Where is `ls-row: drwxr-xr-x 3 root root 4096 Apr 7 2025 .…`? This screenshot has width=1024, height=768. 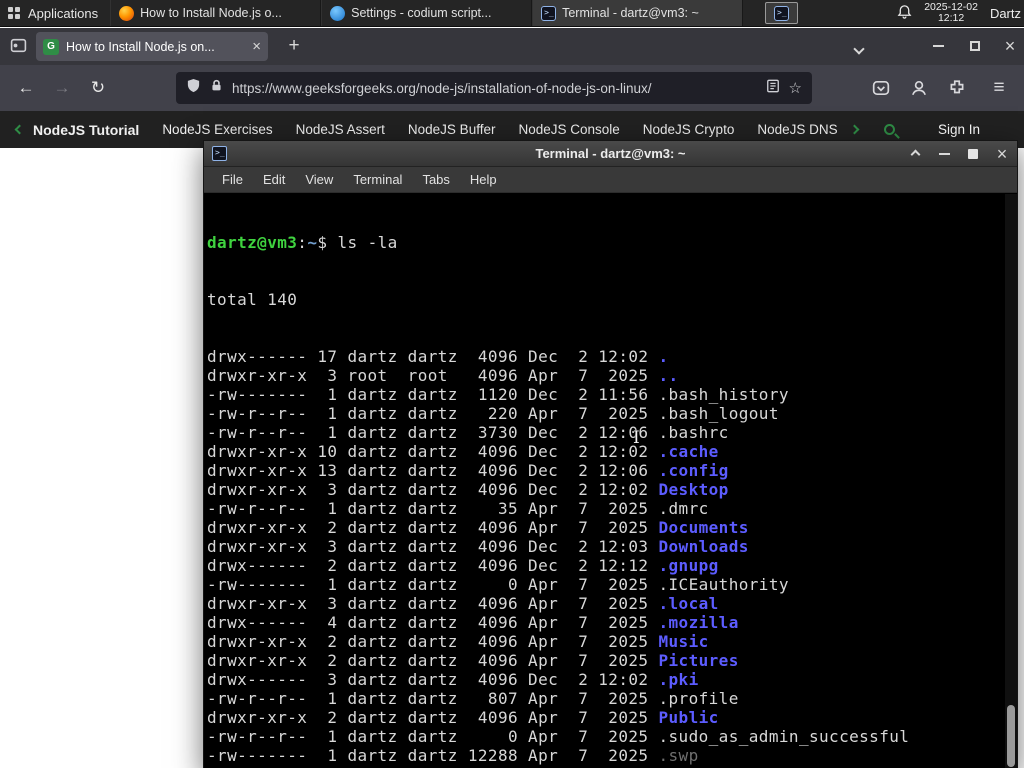
ls-row: drwxr-xr-x 3 root root 4096 Apr 7 2025 .… is located at coordinates (605, 375).